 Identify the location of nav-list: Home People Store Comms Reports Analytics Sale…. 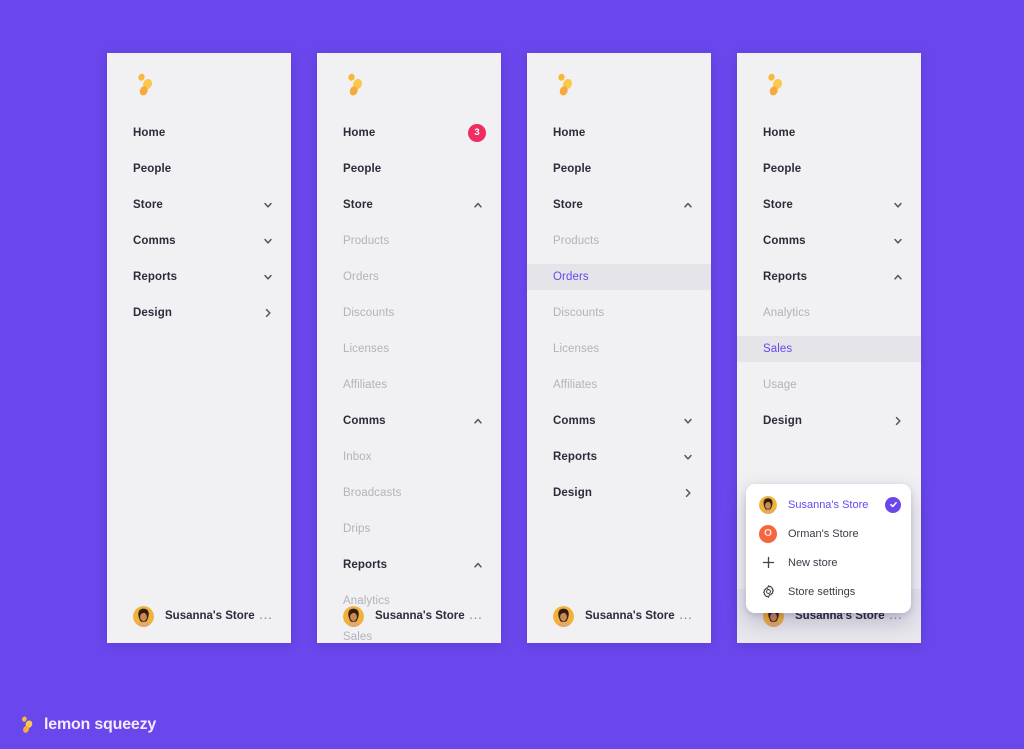
(829, 277).